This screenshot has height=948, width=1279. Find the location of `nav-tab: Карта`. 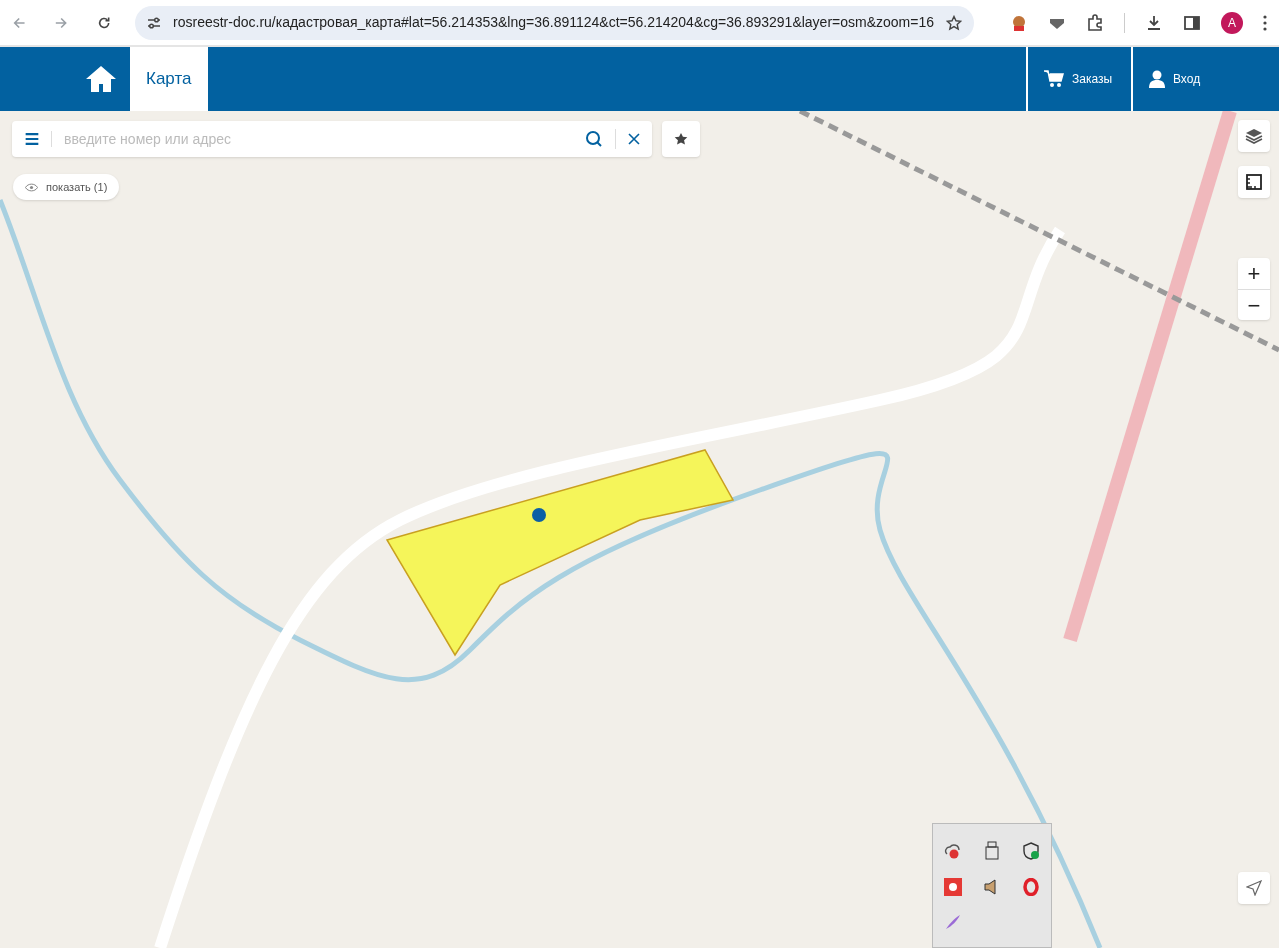

nav-tab: Карта is located at coordinates (169, 79).